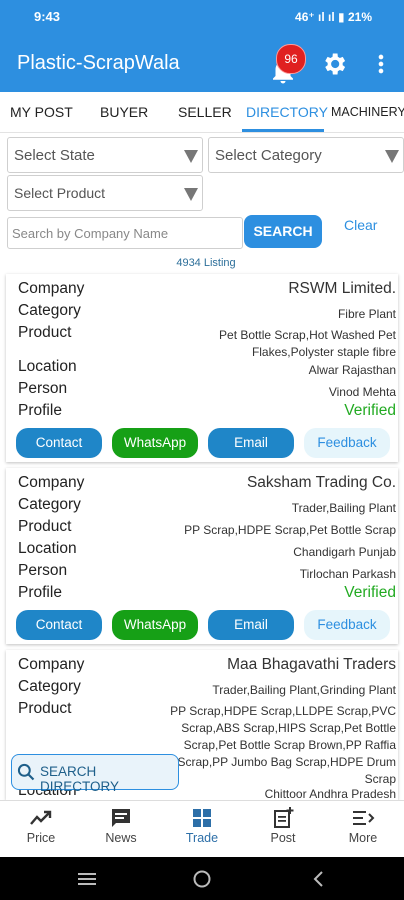 The height and width of the screenshot is (900, 404). What do you see at coordinates (41, 826) in the screenshot?
I see `nav-price: Price` at bounding box center [41, 826].